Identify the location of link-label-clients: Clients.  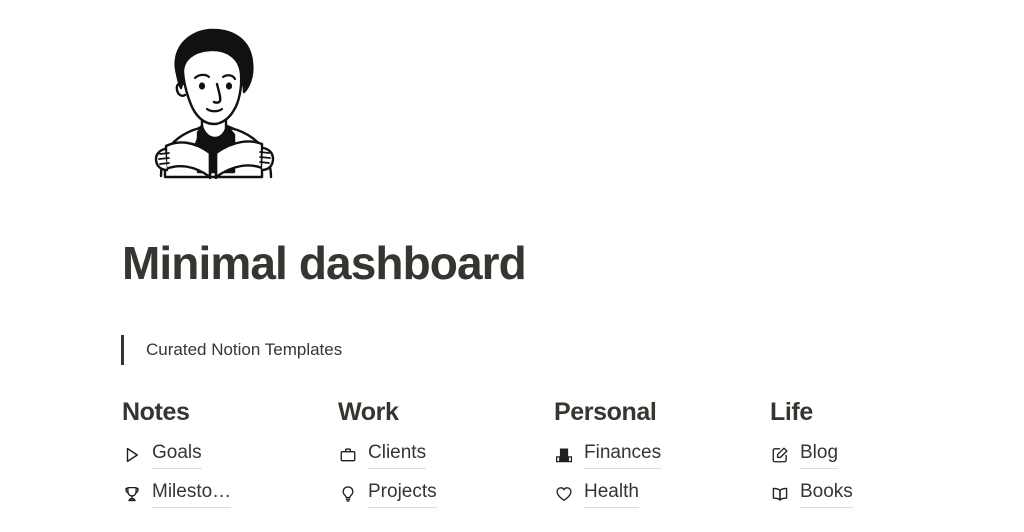
(397, 455).